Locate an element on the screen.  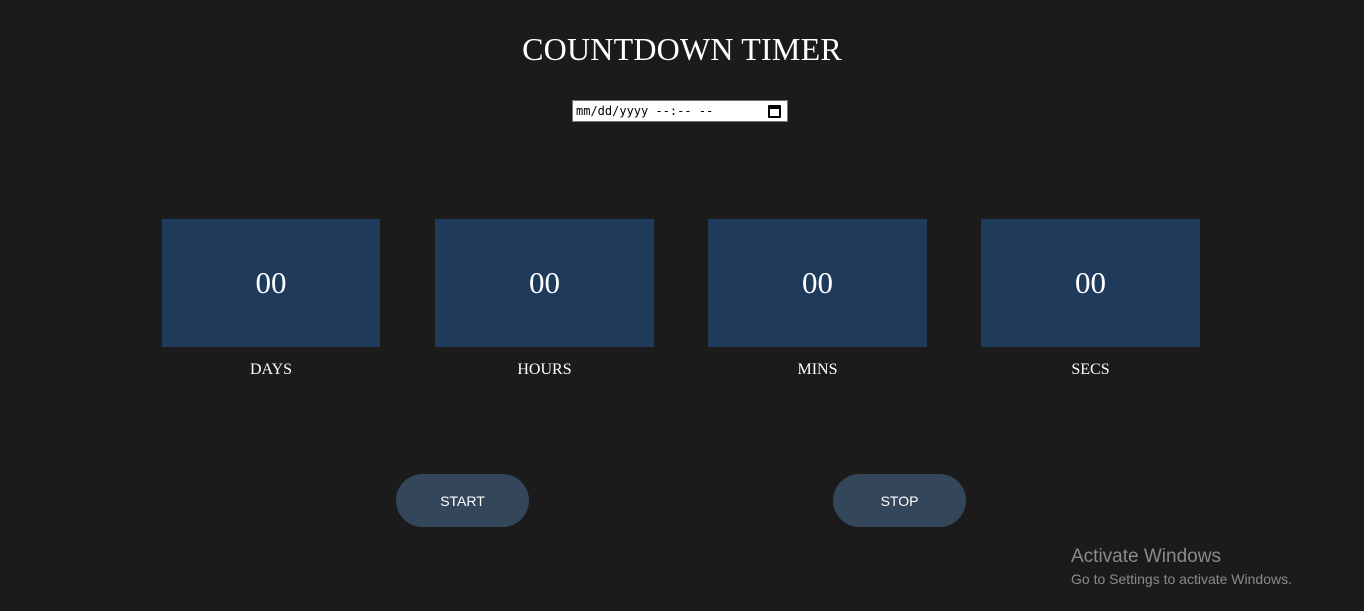
mins-box: 00 is located at coordinates (817, 283).